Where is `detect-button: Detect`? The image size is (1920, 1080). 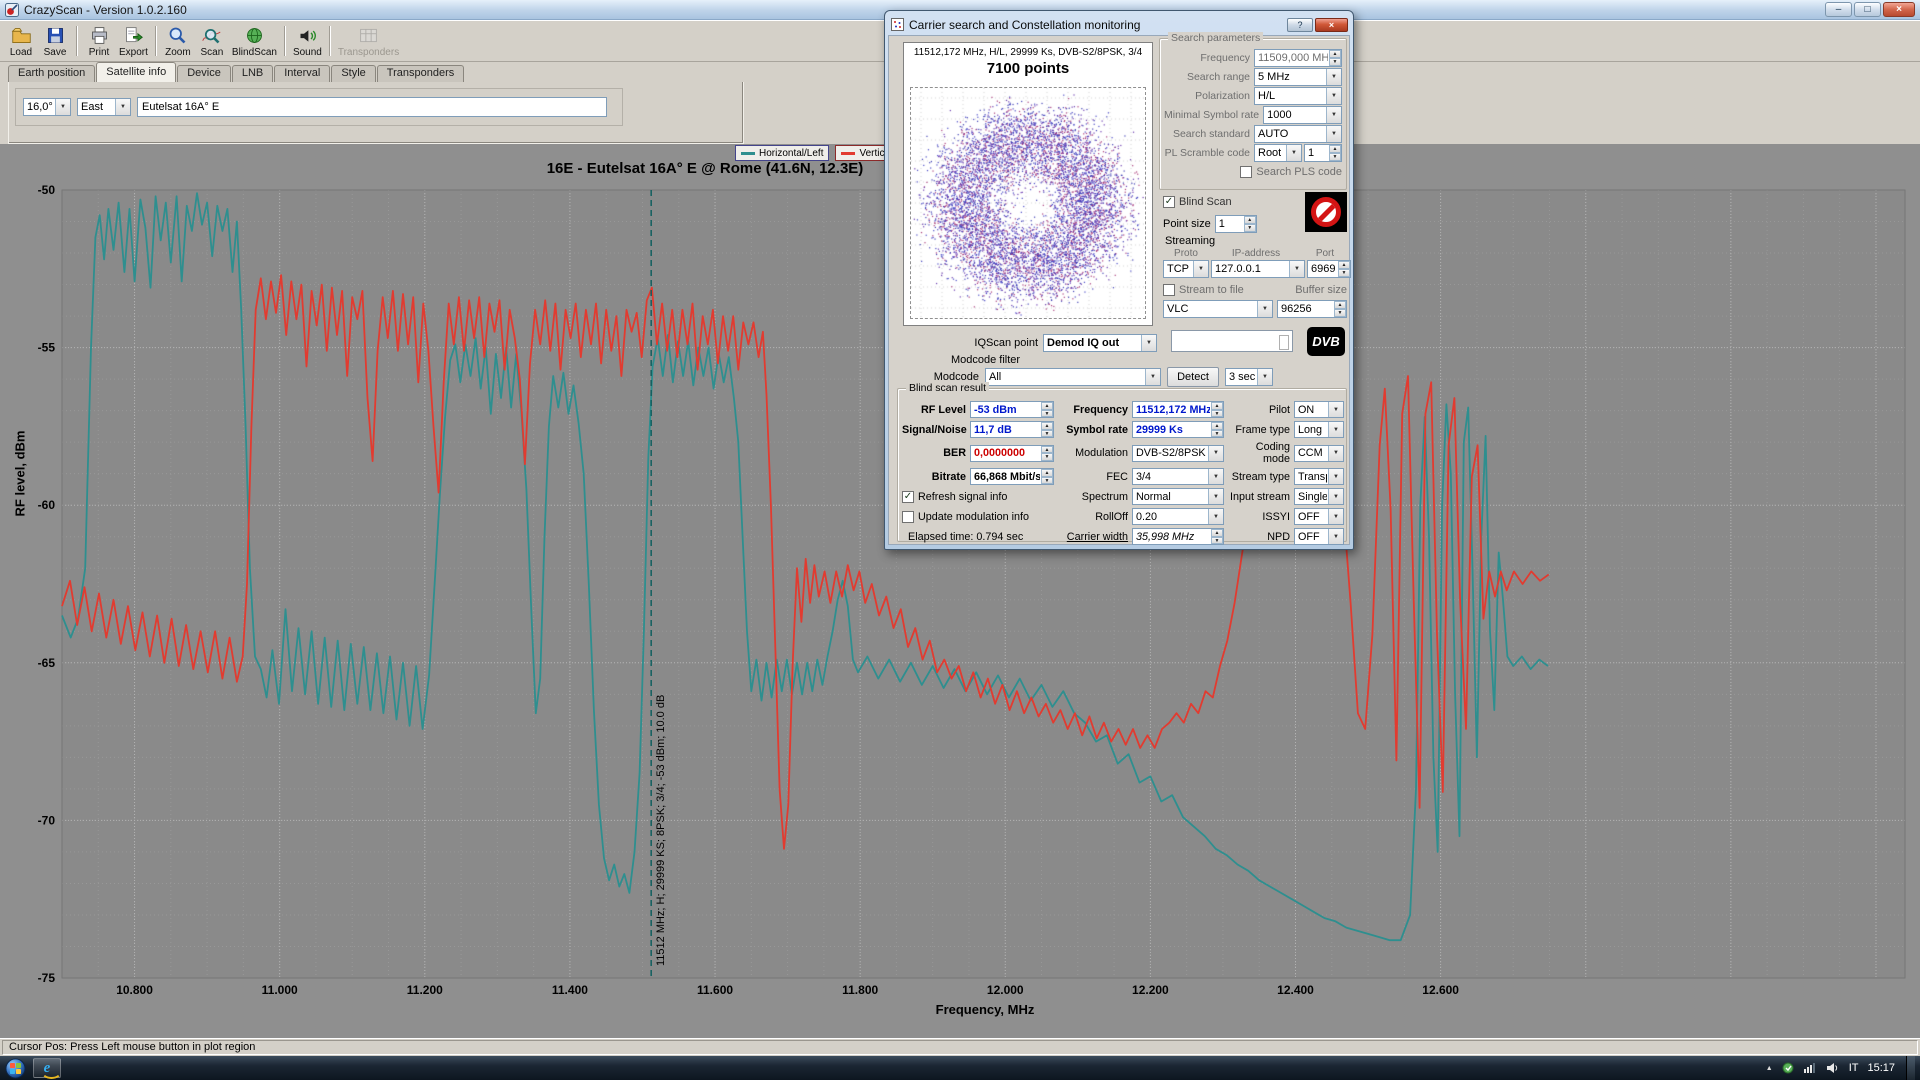 detect-button: Detect is located at coordinates (1193, 377).